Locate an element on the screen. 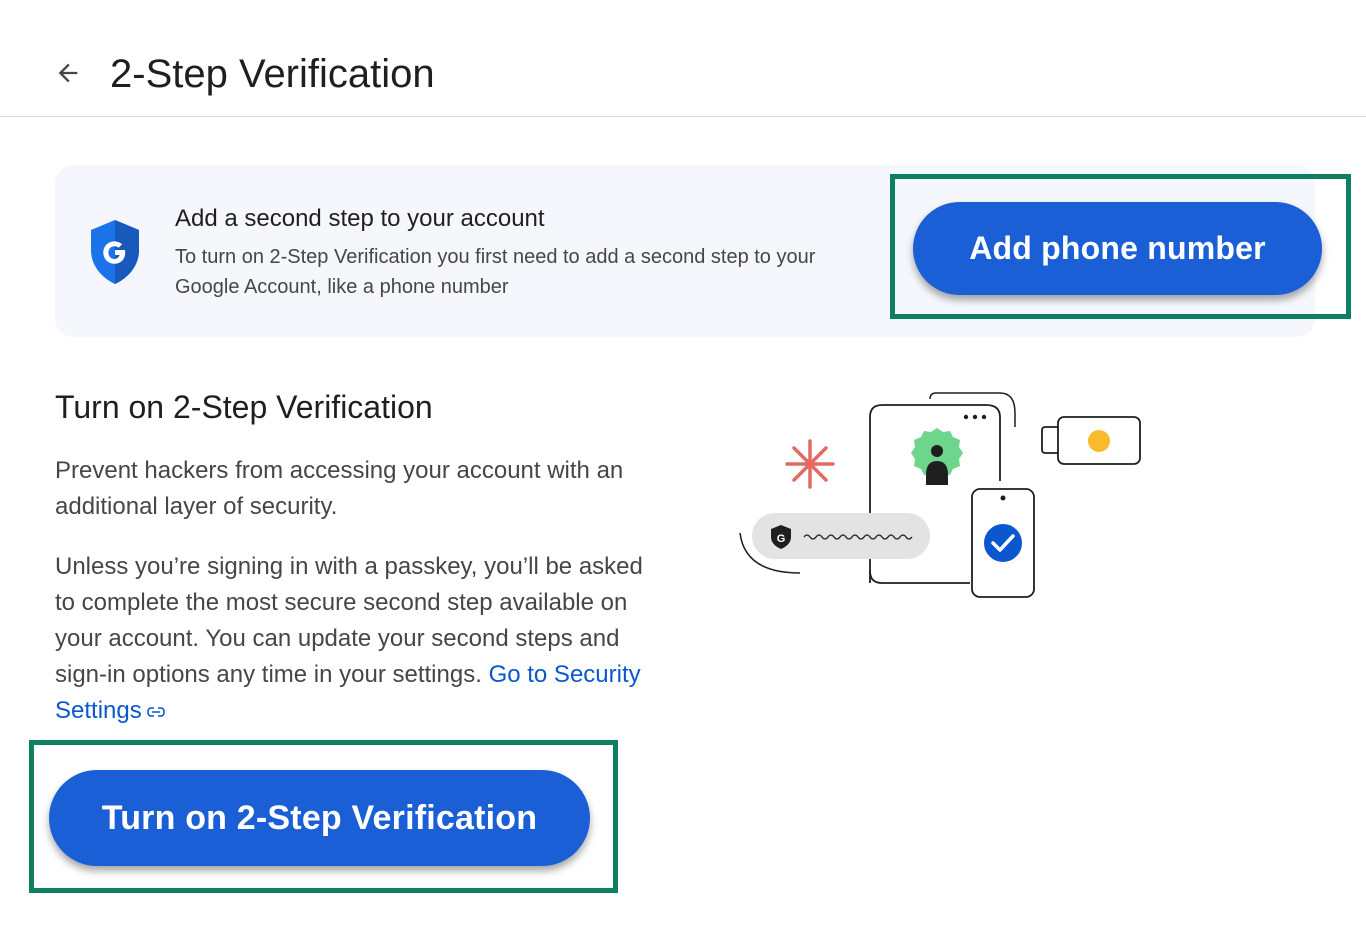 This screenshot has height=927, width=1366. section-title: Turn on 2-Step Verification is located at coordinates (244, 407).